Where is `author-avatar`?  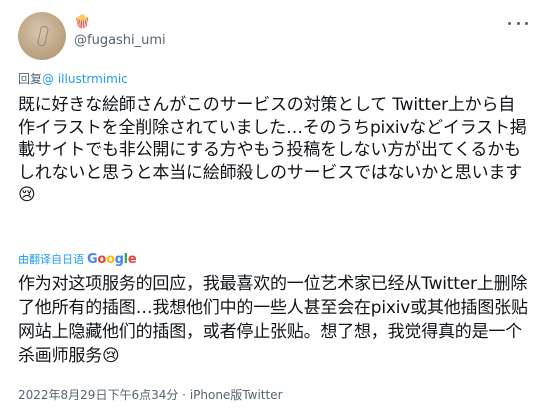
author-avatar is located at coordinates (42, 36).